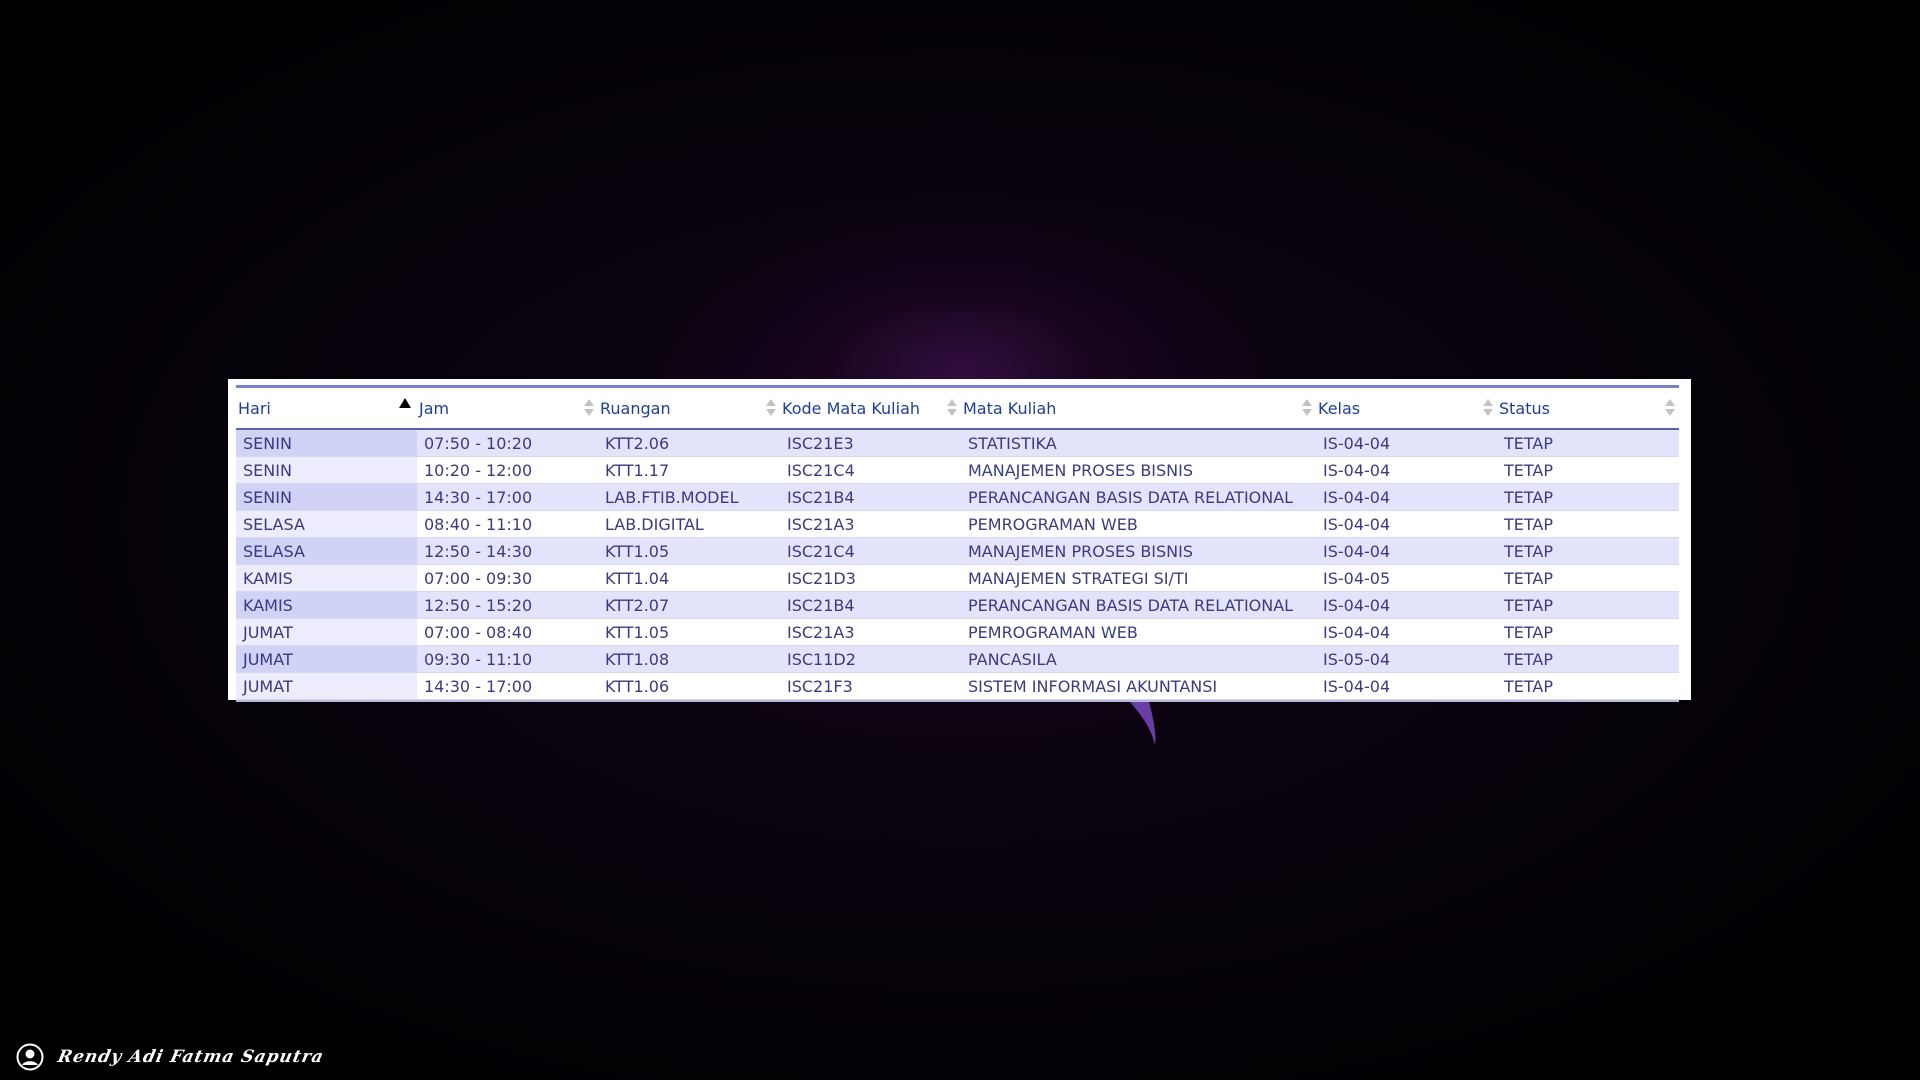 The image size is (1920, 1080). Describe the element at coordinates (1406, 578) in the screenshot. I see `cell-kelas: IS-04-05` at that location.